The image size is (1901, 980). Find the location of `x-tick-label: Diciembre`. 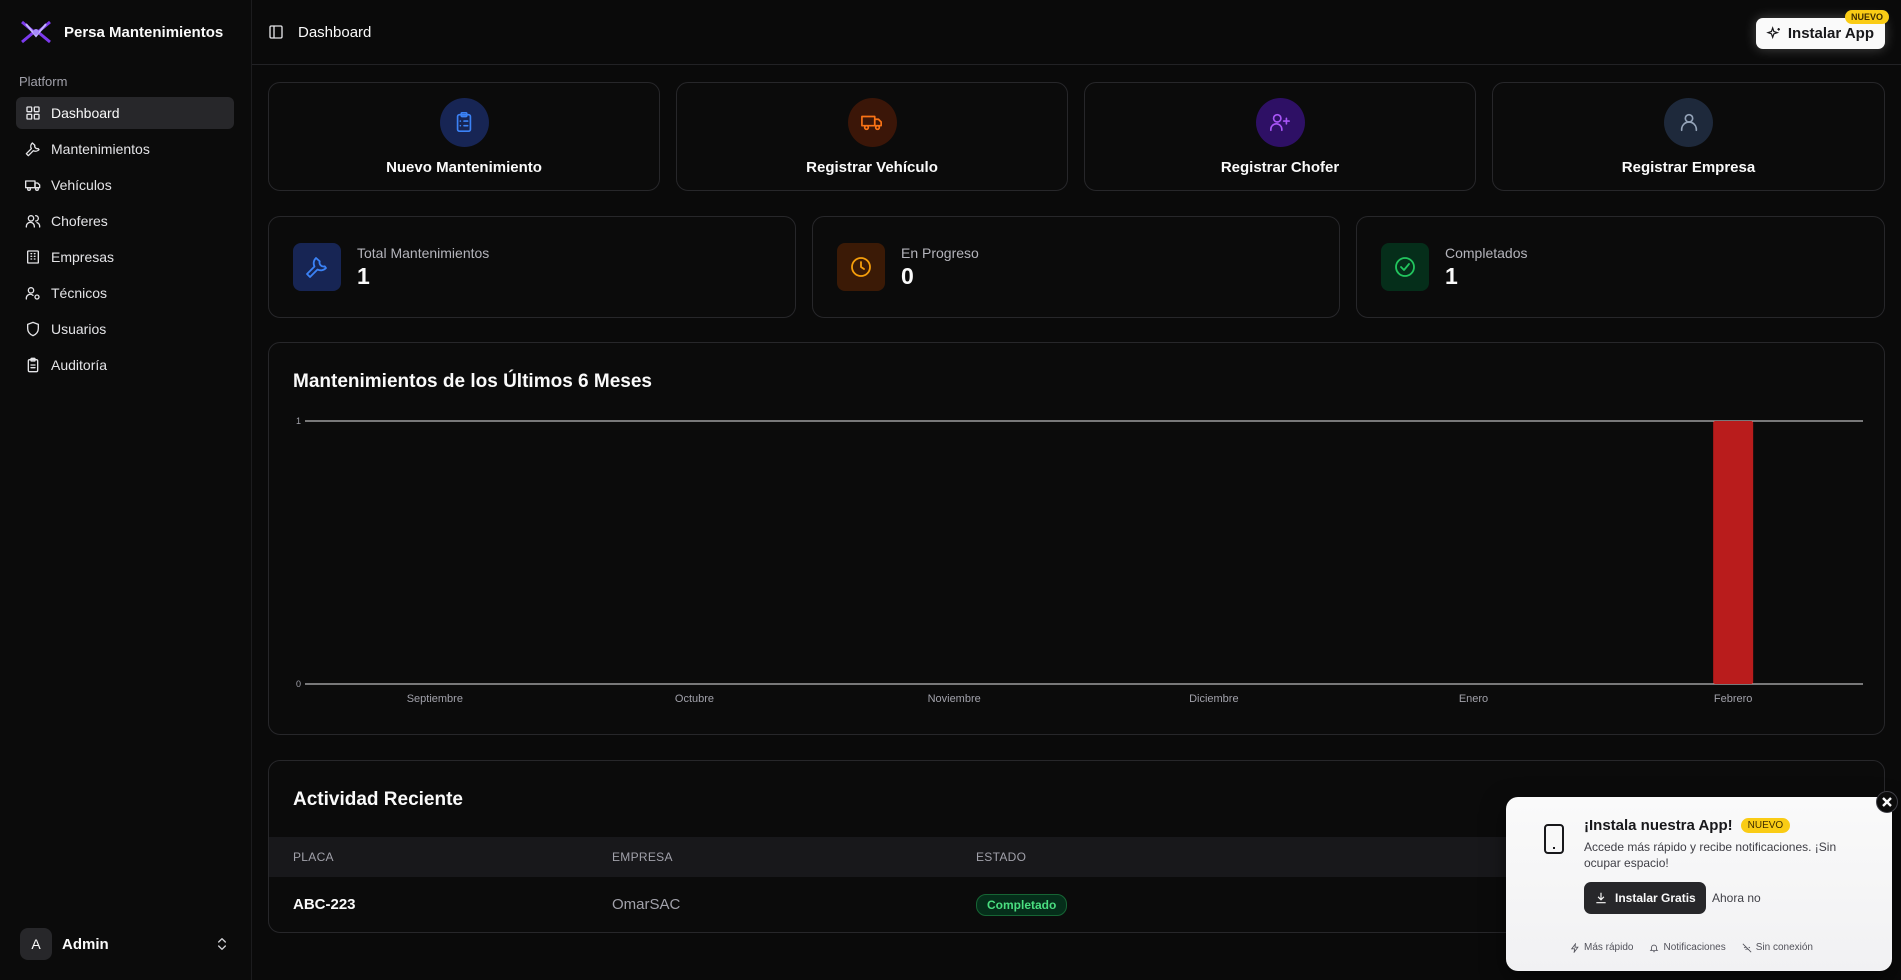

x-tick-label: Diciembre is located at coordinates (1214, 699).